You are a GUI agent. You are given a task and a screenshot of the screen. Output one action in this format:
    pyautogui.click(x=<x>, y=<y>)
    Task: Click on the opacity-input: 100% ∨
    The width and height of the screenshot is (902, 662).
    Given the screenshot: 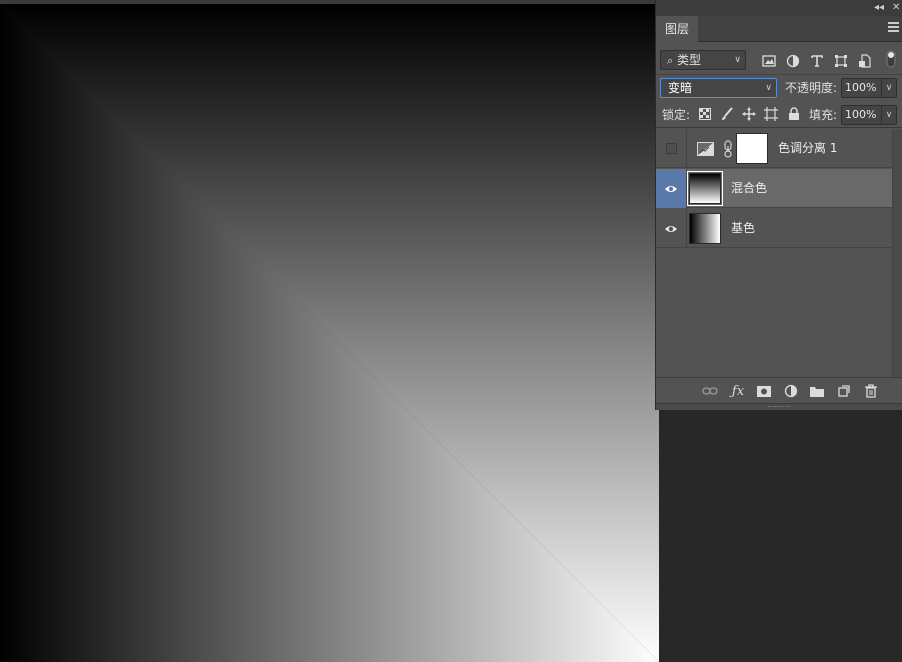 What is the action you would take?
    pyautogui.click(x=869, y=88)
    